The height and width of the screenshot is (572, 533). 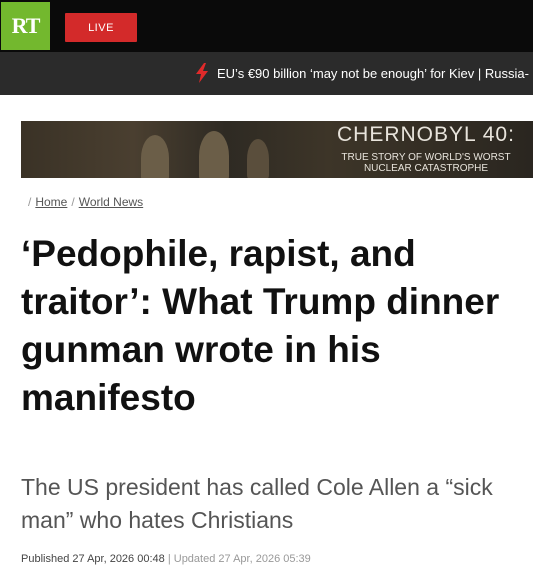 I want to click on live-button: LIVE, so click(x=101, y=27).